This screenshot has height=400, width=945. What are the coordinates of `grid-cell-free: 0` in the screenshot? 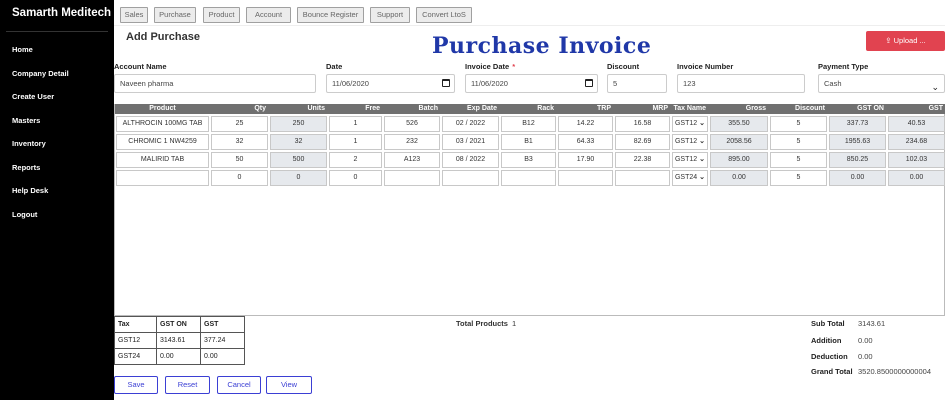 It's located at (355, 178).